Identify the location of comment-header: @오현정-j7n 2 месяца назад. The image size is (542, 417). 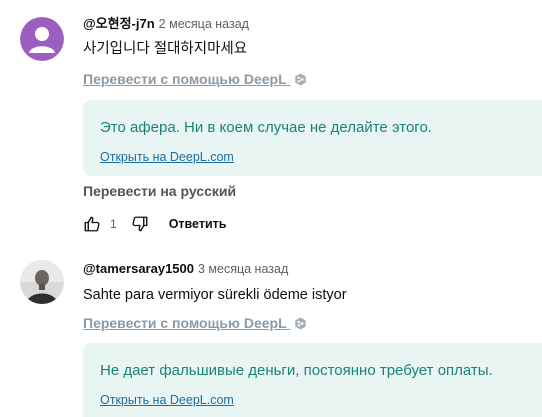
(166, 24).